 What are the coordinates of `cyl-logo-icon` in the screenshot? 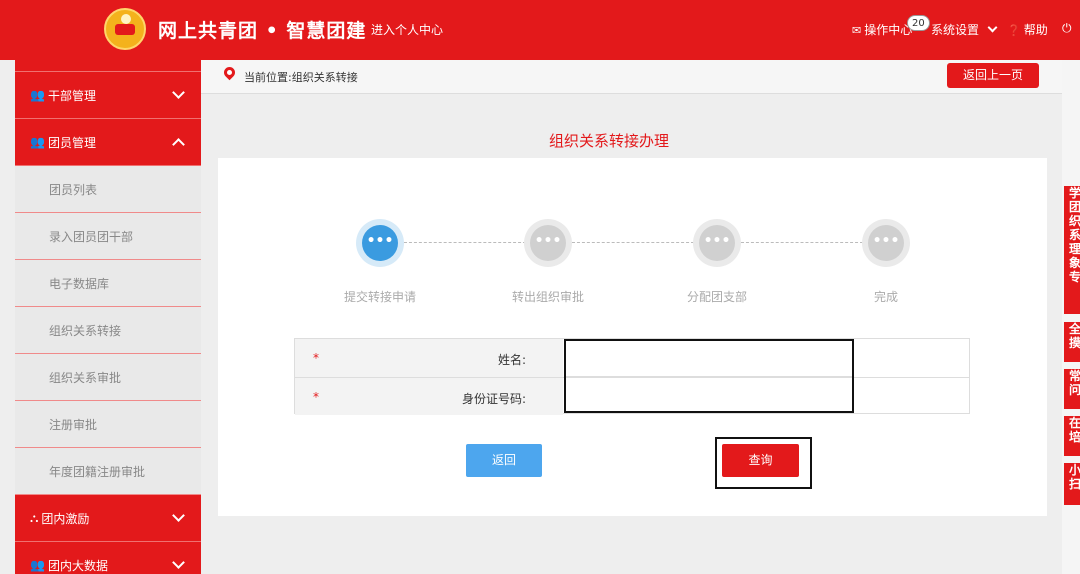 It's located at (125, 29).